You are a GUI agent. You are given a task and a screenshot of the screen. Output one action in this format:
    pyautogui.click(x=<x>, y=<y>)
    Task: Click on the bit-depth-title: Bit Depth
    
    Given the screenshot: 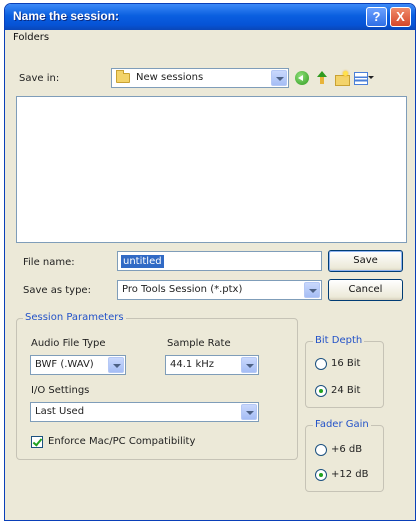 What is the action you would take?
    pyautogui.click(x=339, y=340)
    